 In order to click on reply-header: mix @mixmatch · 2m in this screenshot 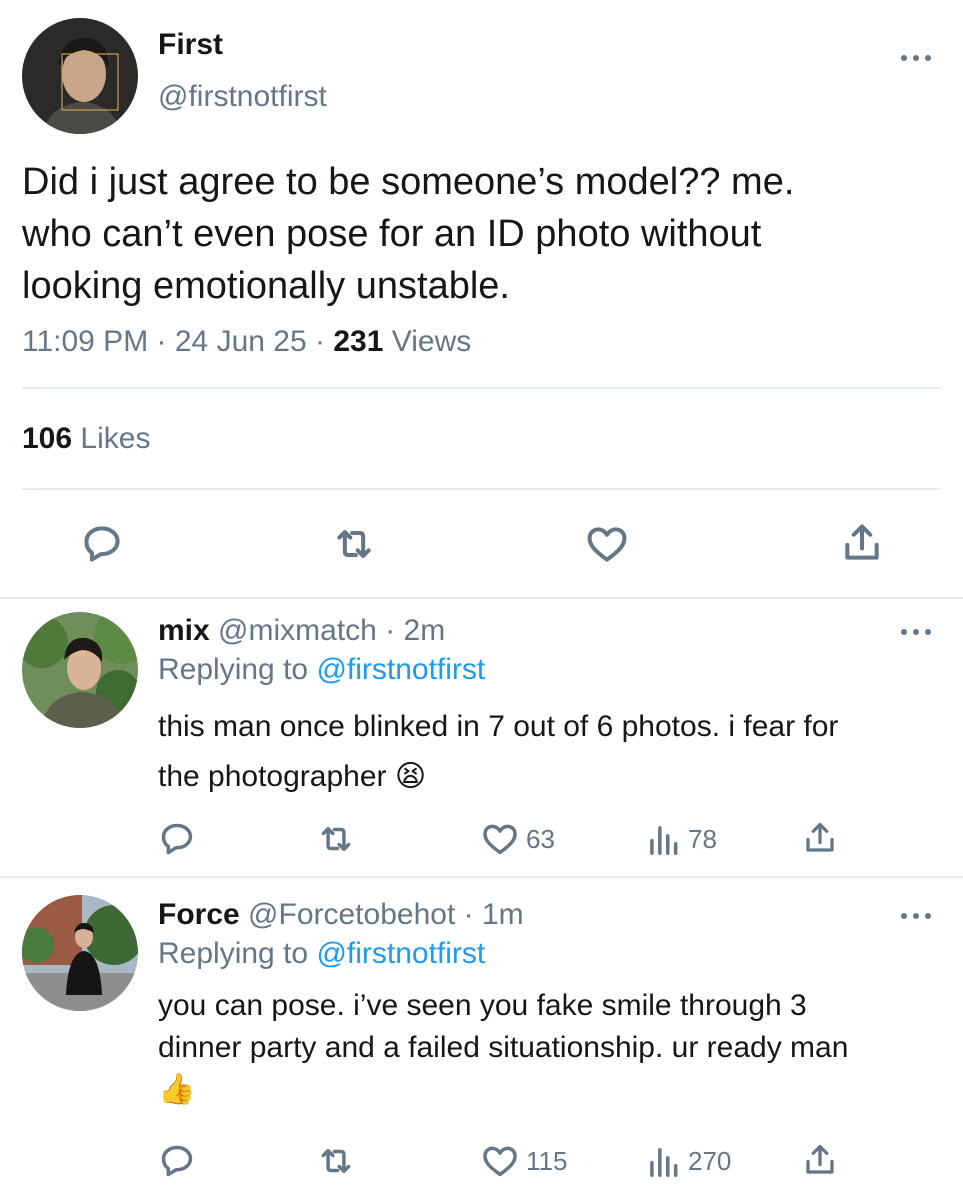, I will do `click(301, 631)`.